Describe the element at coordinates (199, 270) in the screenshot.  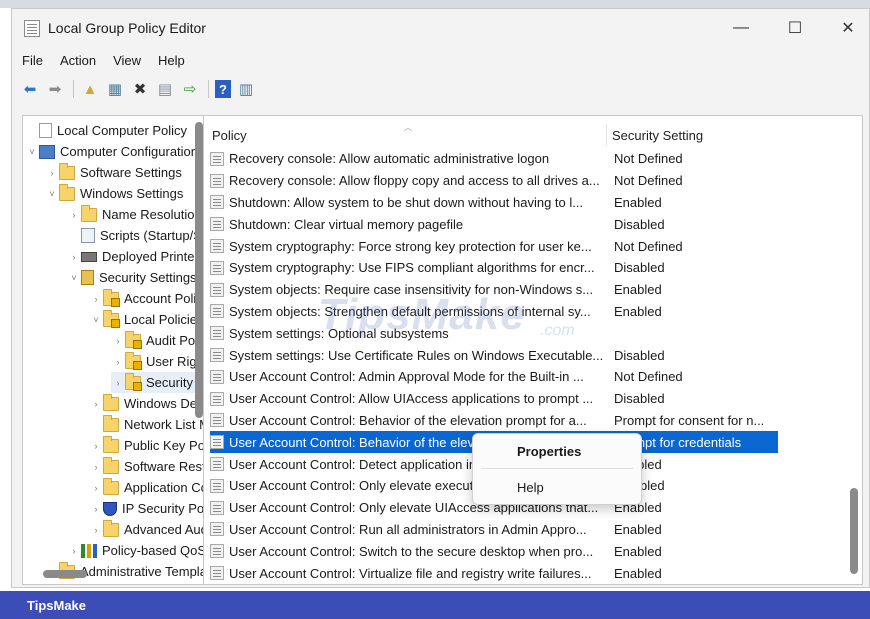
I see `tree-vertical-scrollbar` at that location.